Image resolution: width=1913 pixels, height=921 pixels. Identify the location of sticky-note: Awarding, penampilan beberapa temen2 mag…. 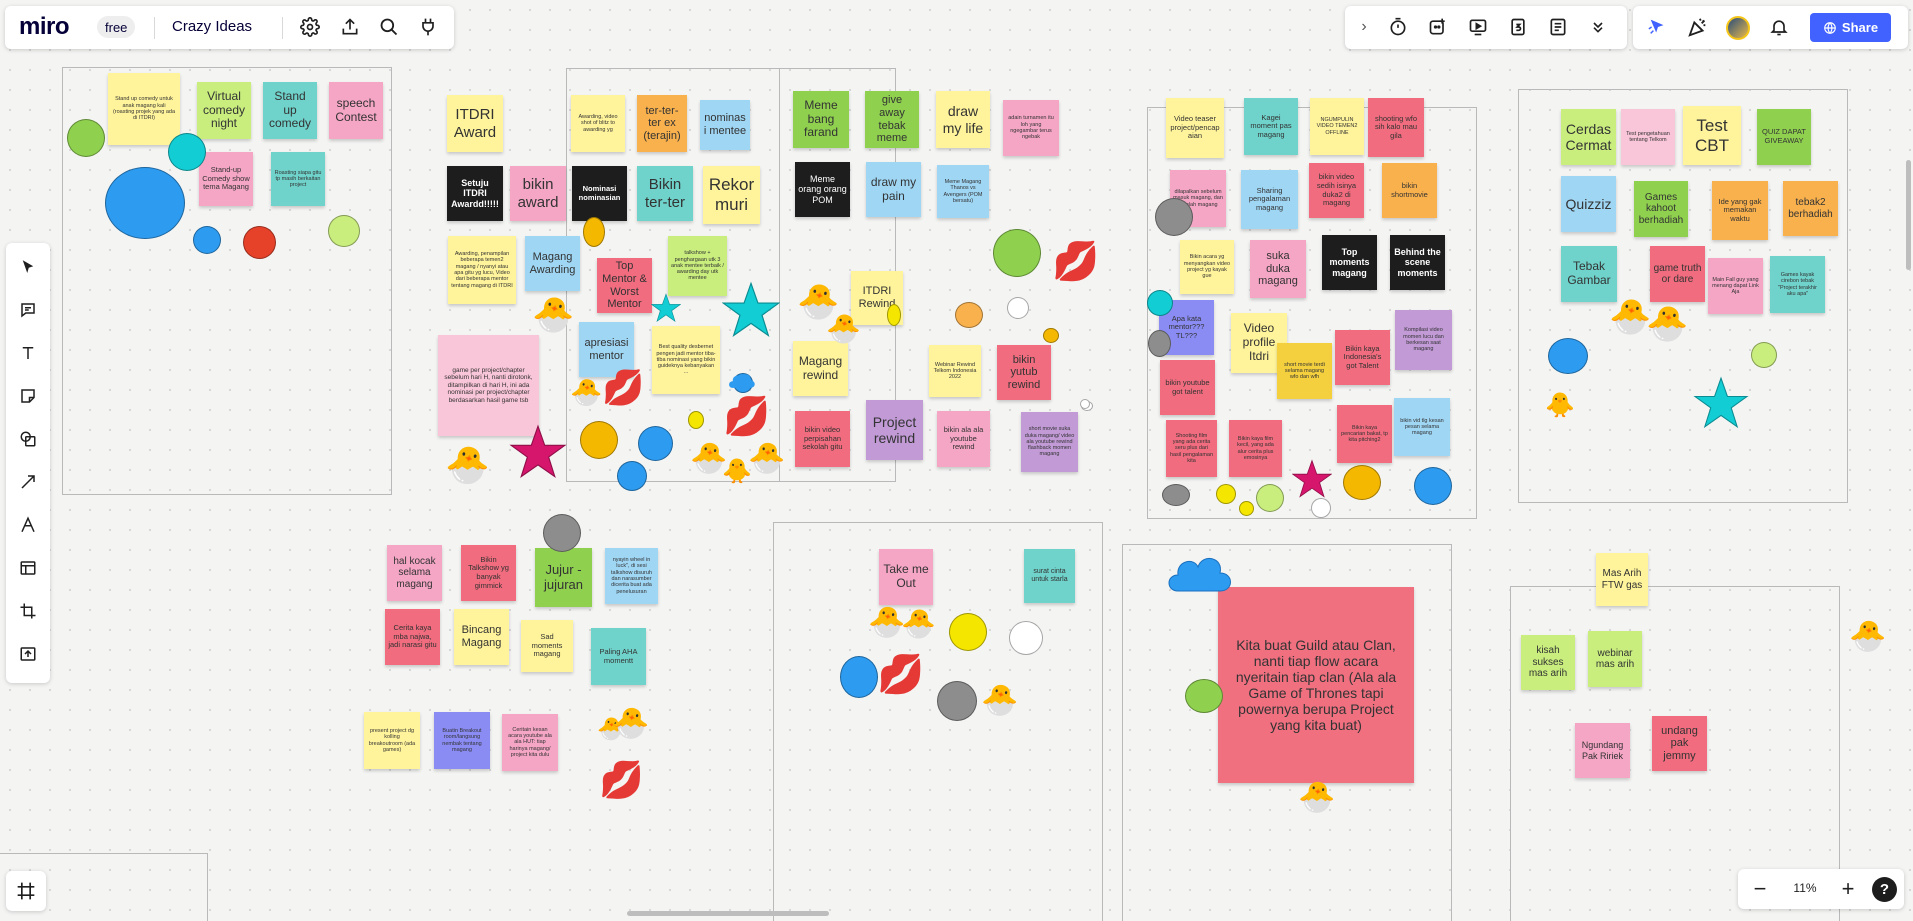
(482, 270).